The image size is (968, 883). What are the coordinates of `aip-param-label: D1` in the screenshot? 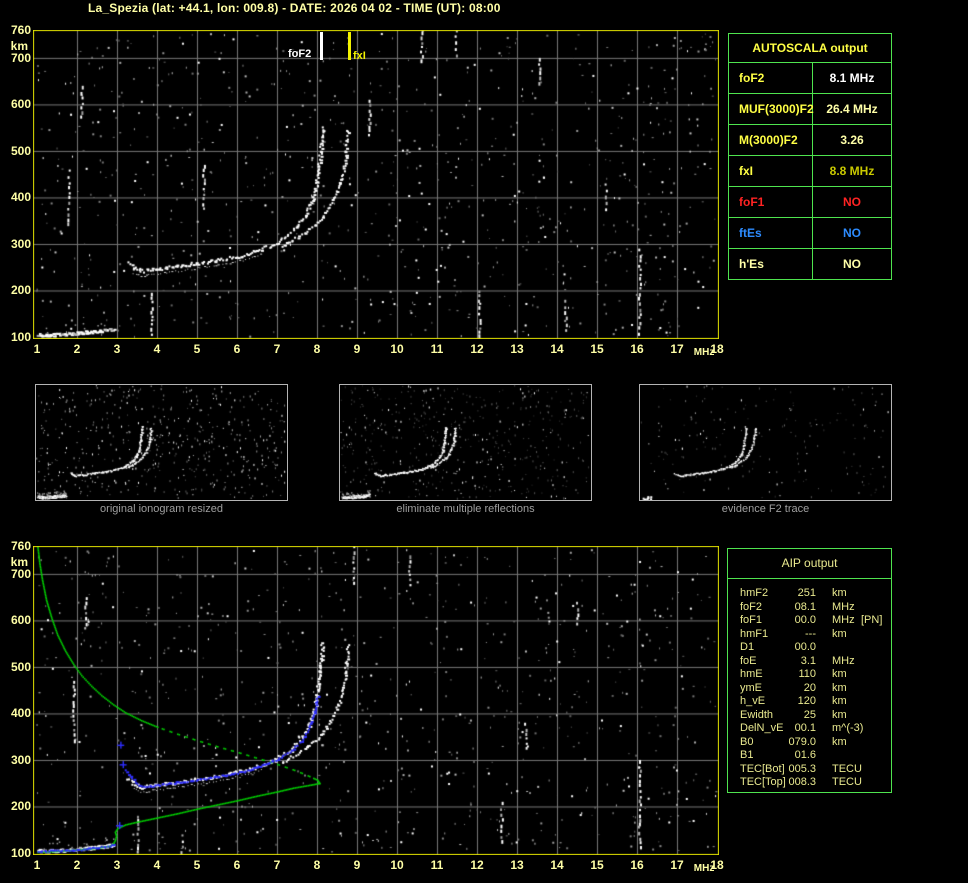 It's located at (747, 647).